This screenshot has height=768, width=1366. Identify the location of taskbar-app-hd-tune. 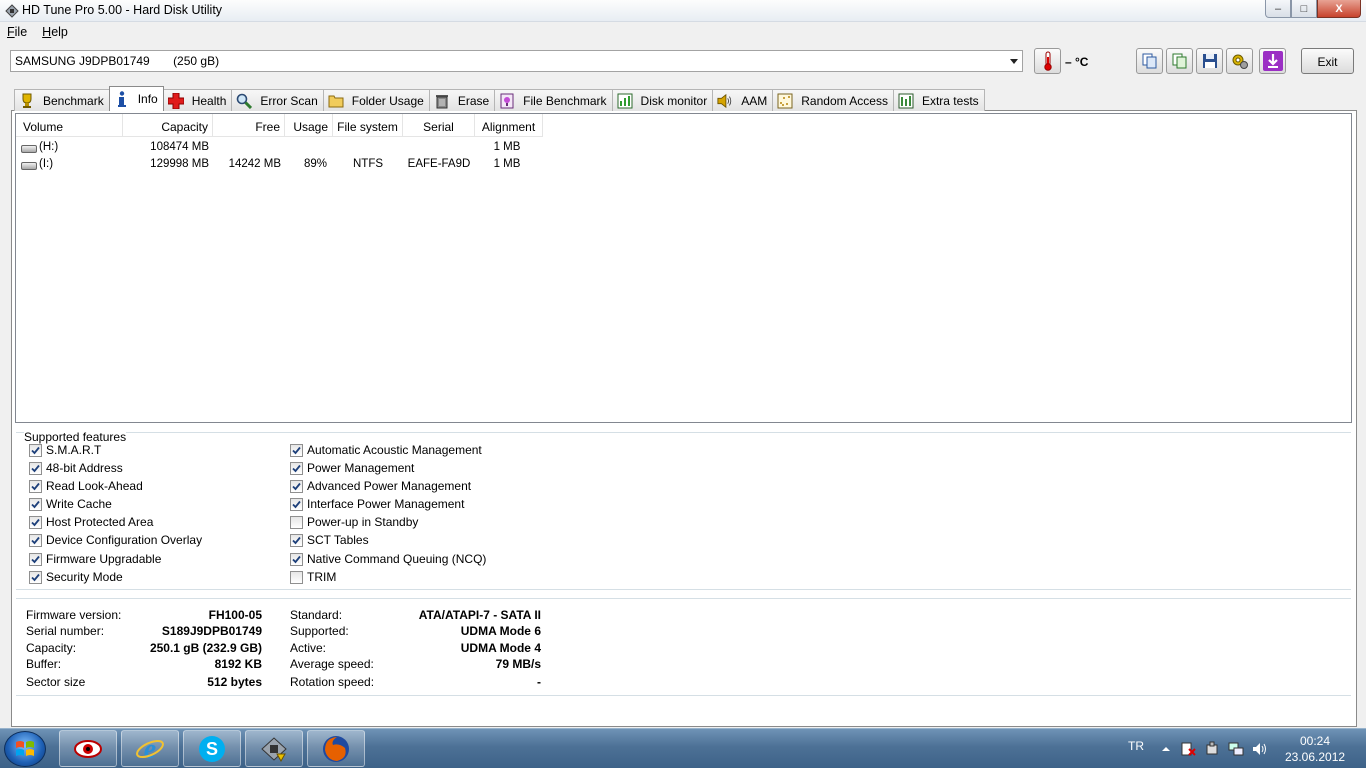
(274, 748).